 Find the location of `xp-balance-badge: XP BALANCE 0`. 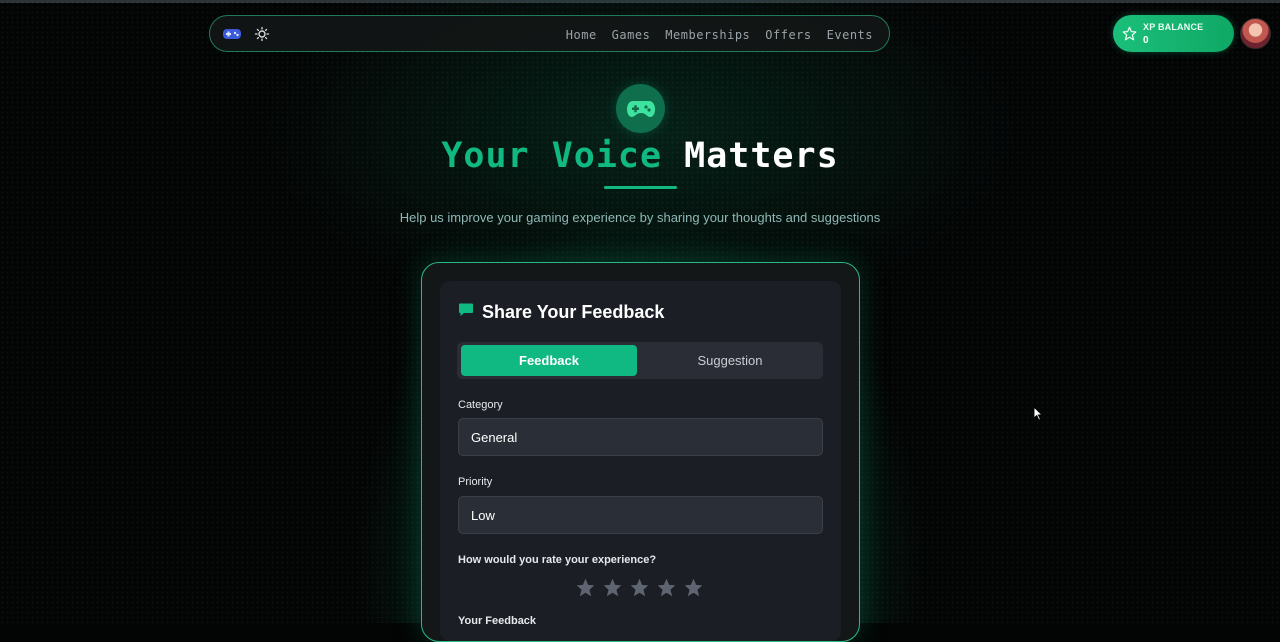

xp-balance-badge: XP BALANCE 0 is located at coordinates (1173, 33).